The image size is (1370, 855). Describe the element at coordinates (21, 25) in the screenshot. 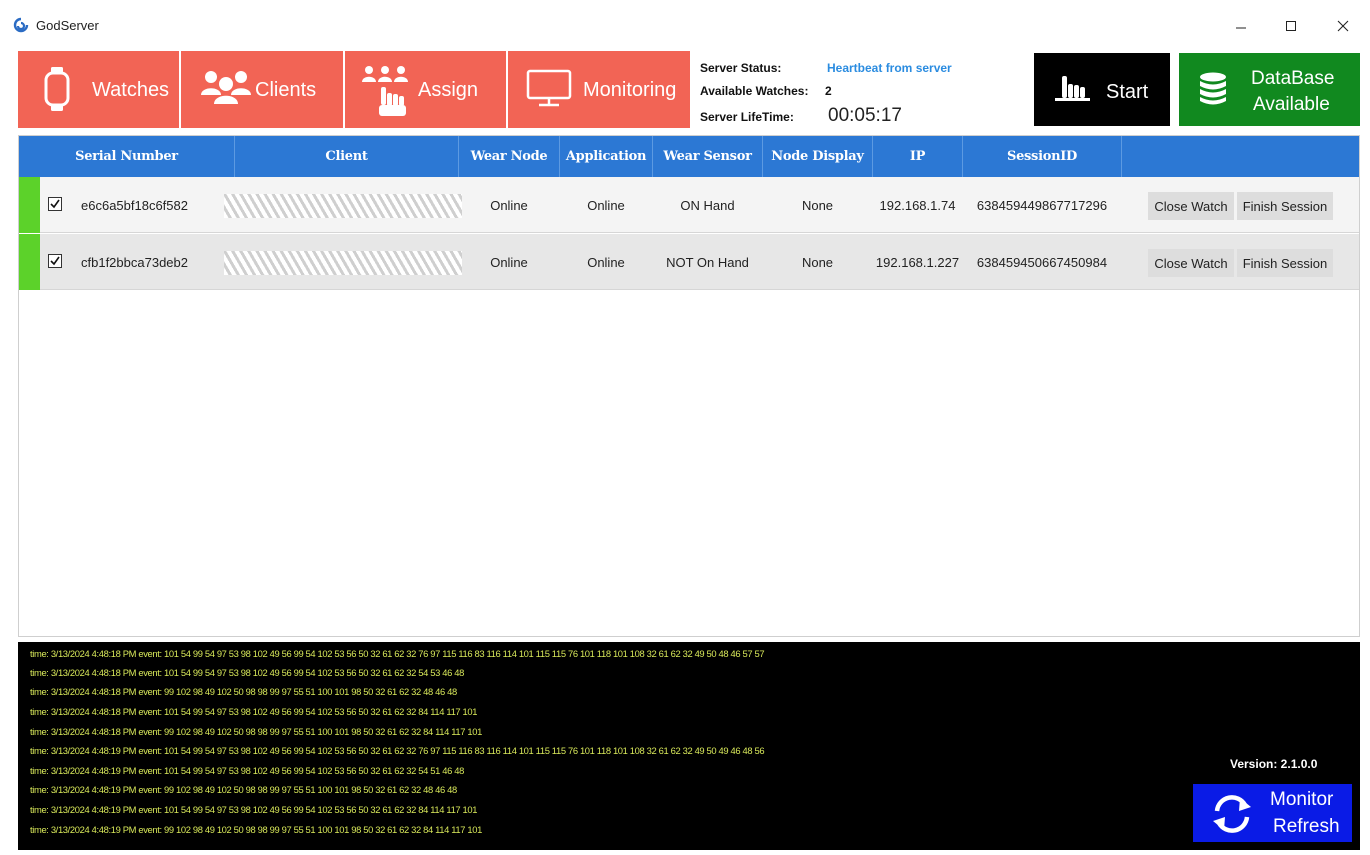

I see `app-logo-icon` at that location.